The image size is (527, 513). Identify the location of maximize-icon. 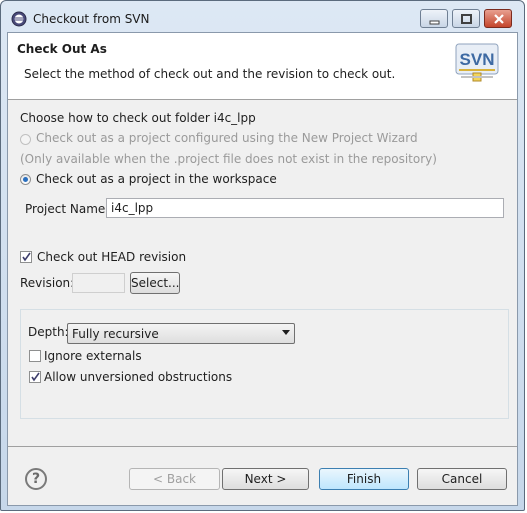
(466, 19).